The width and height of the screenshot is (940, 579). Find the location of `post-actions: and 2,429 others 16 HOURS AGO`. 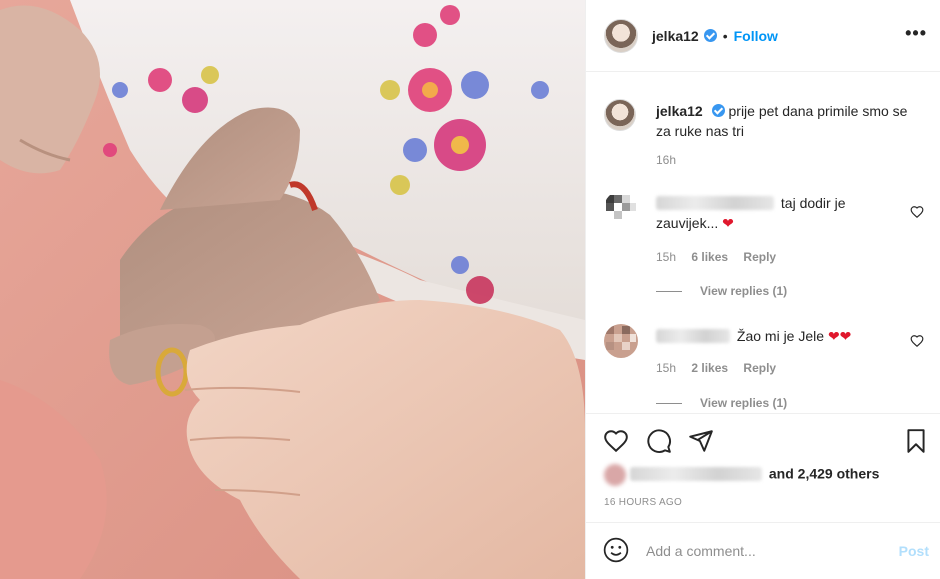

post-actions: and 2,429 others 16 HOURS AGO is located at coordinates (763, 470).